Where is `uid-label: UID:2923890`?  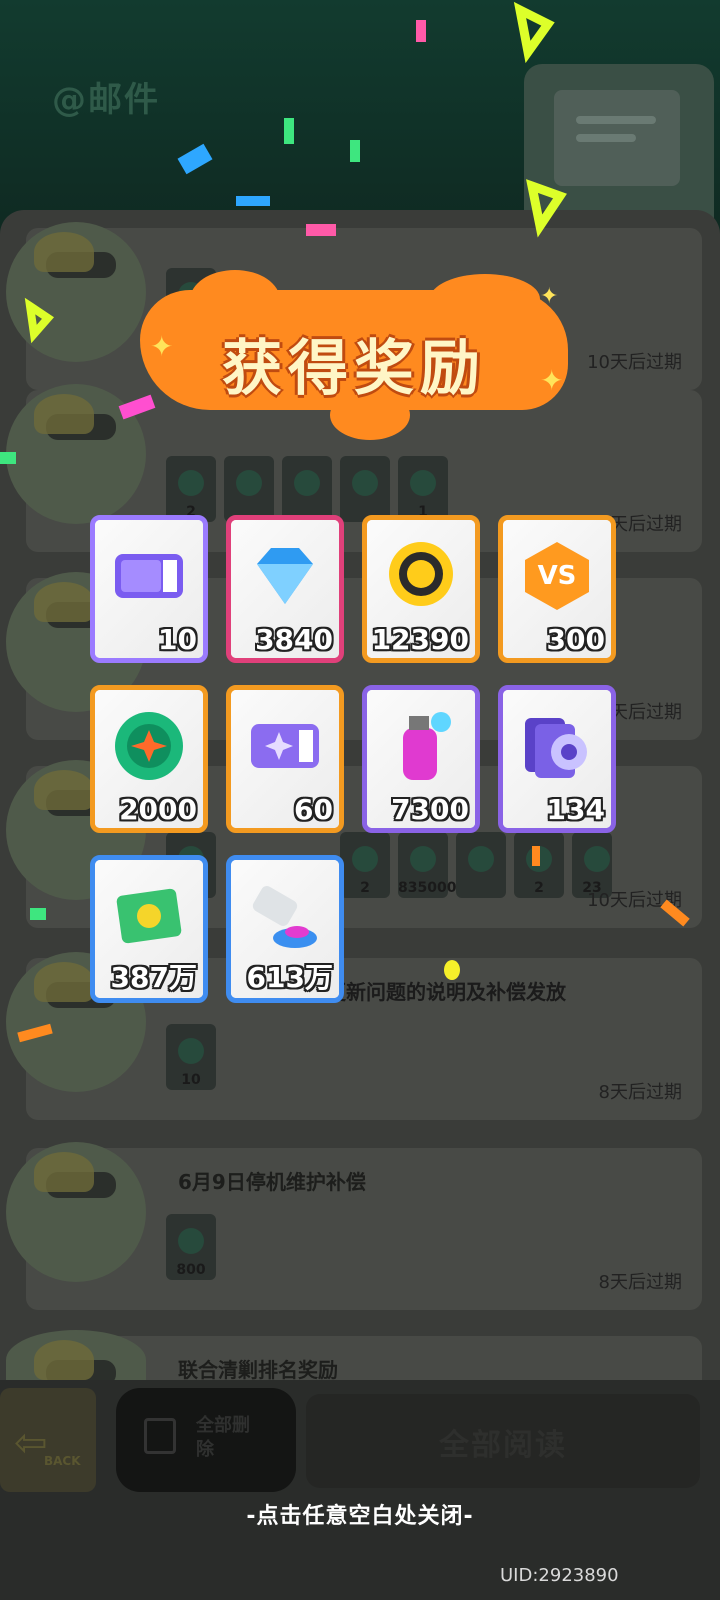 uid-label: UID:2923890 is located at coordinates (559, 1575).